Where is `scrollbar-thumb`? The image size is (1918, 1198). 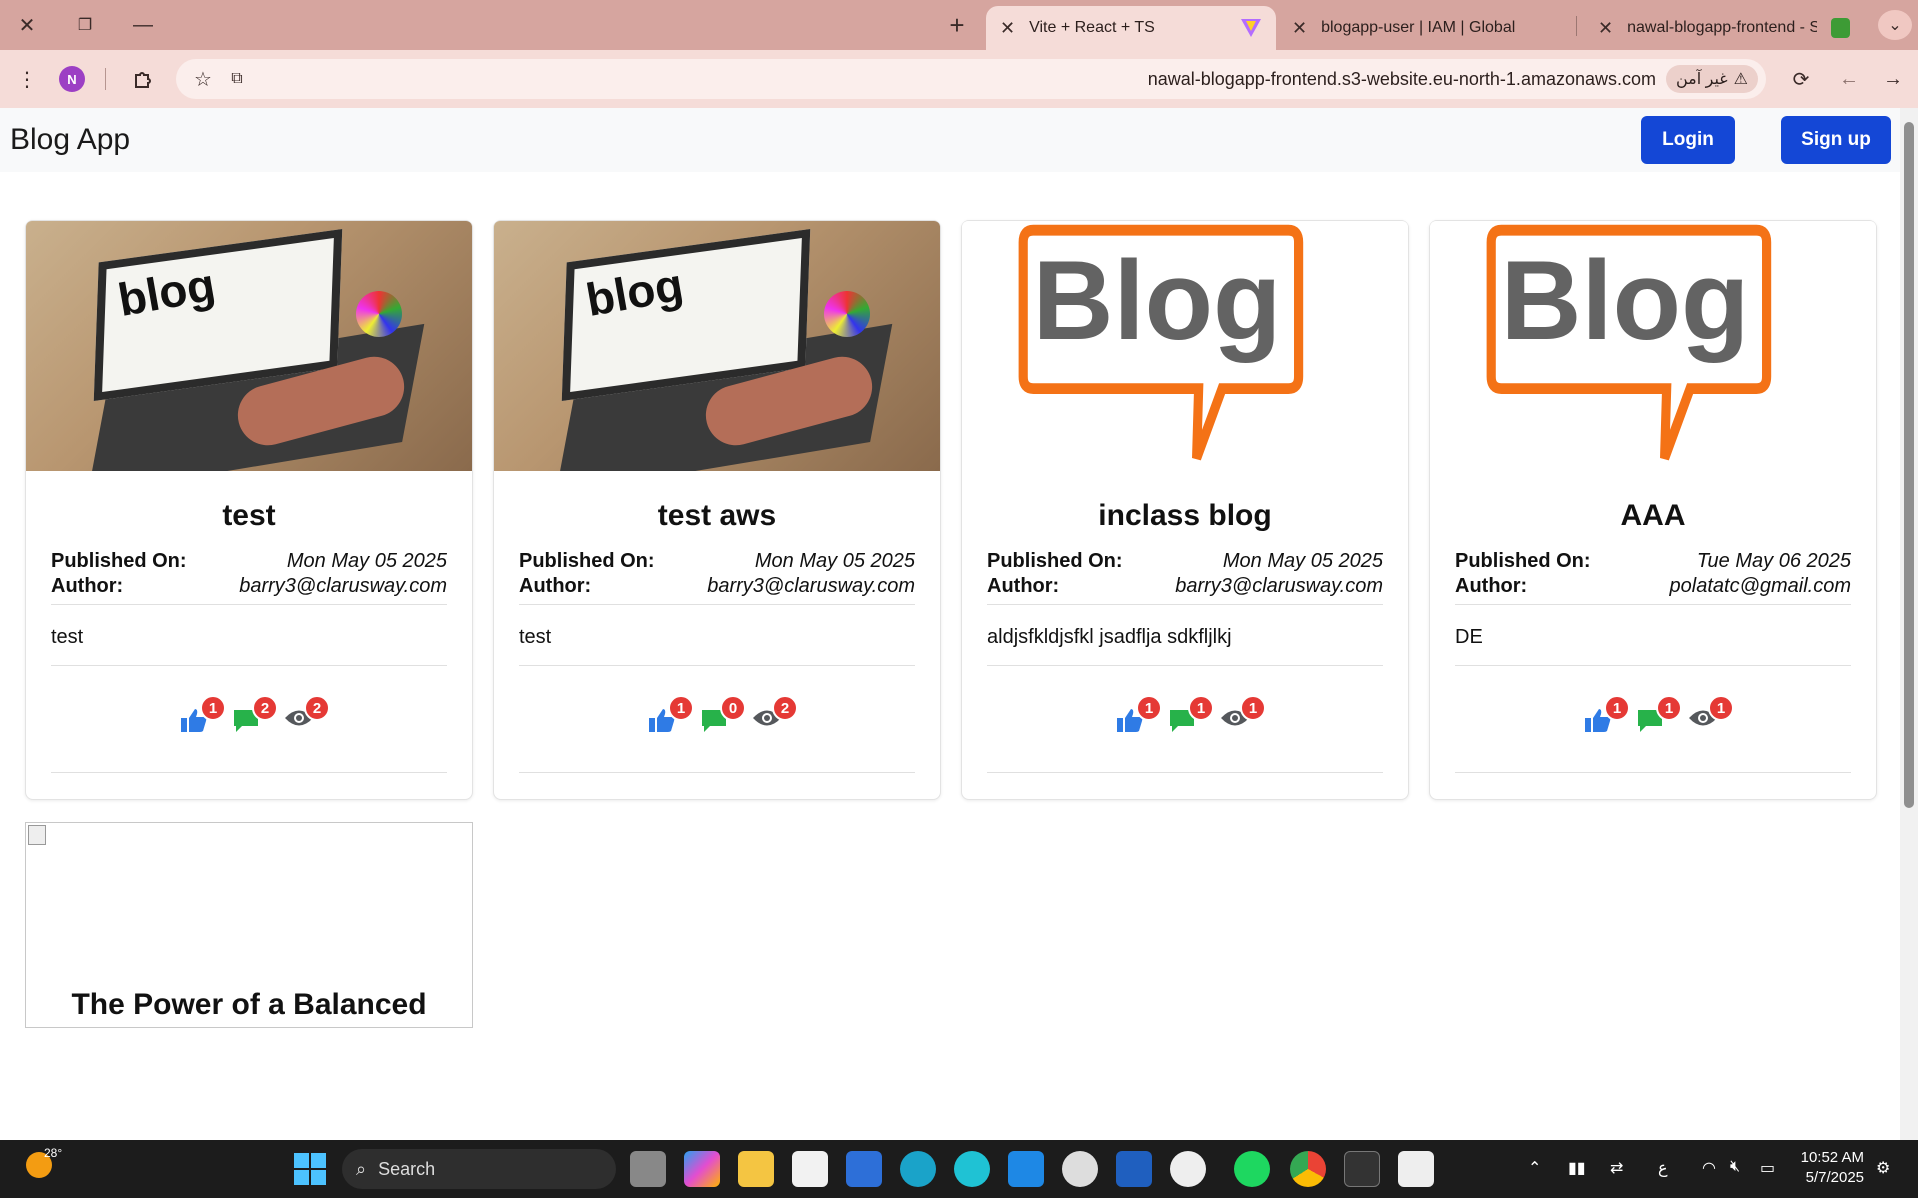
scrollbar-thumb is located at coordinates (1909, 465).